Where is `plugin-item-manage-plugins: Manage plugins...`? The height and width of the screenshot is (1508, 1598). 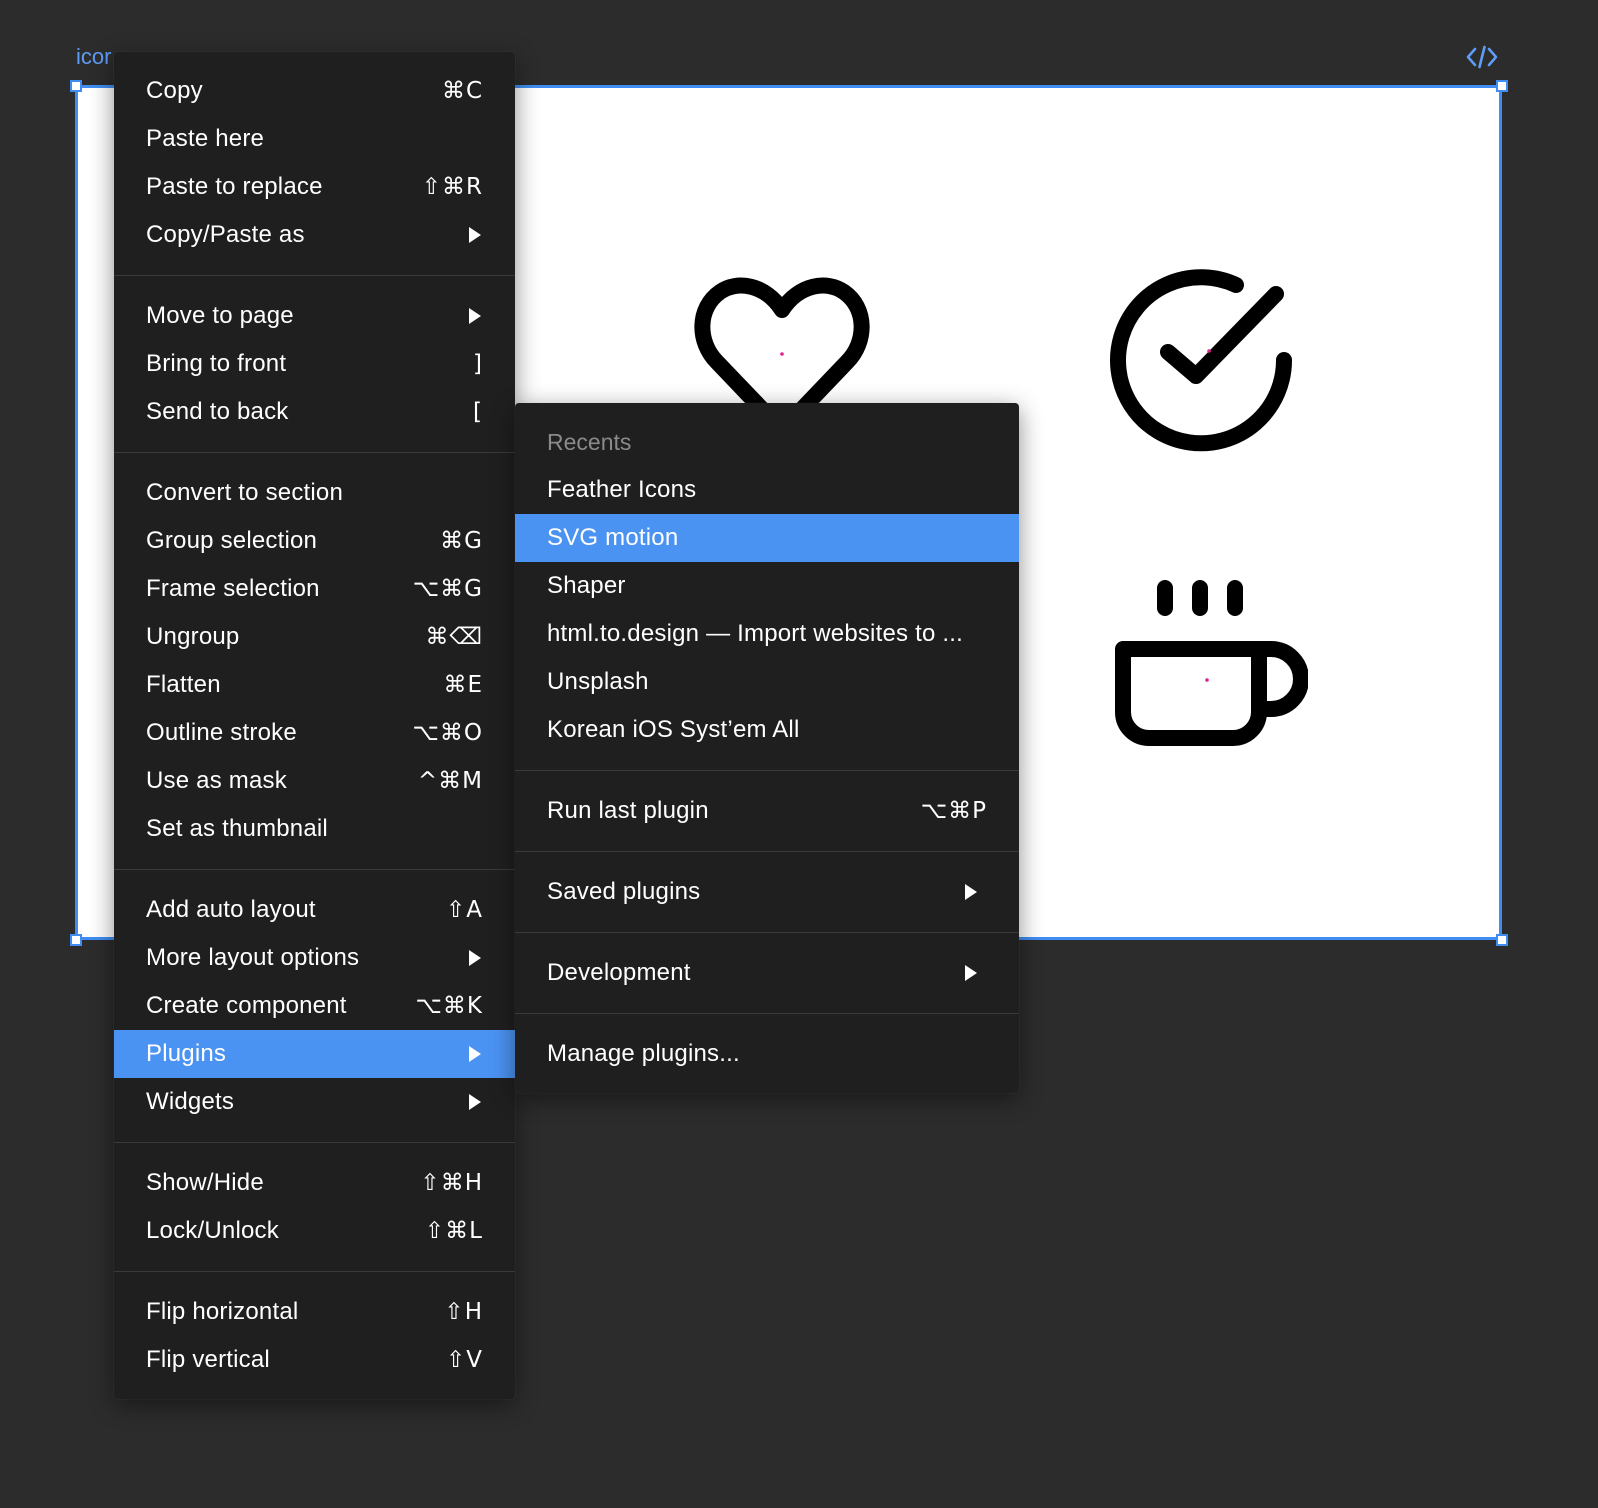
plugin-item-manage-plugins: Manage plugins... is located at coordinates (767, 1054).